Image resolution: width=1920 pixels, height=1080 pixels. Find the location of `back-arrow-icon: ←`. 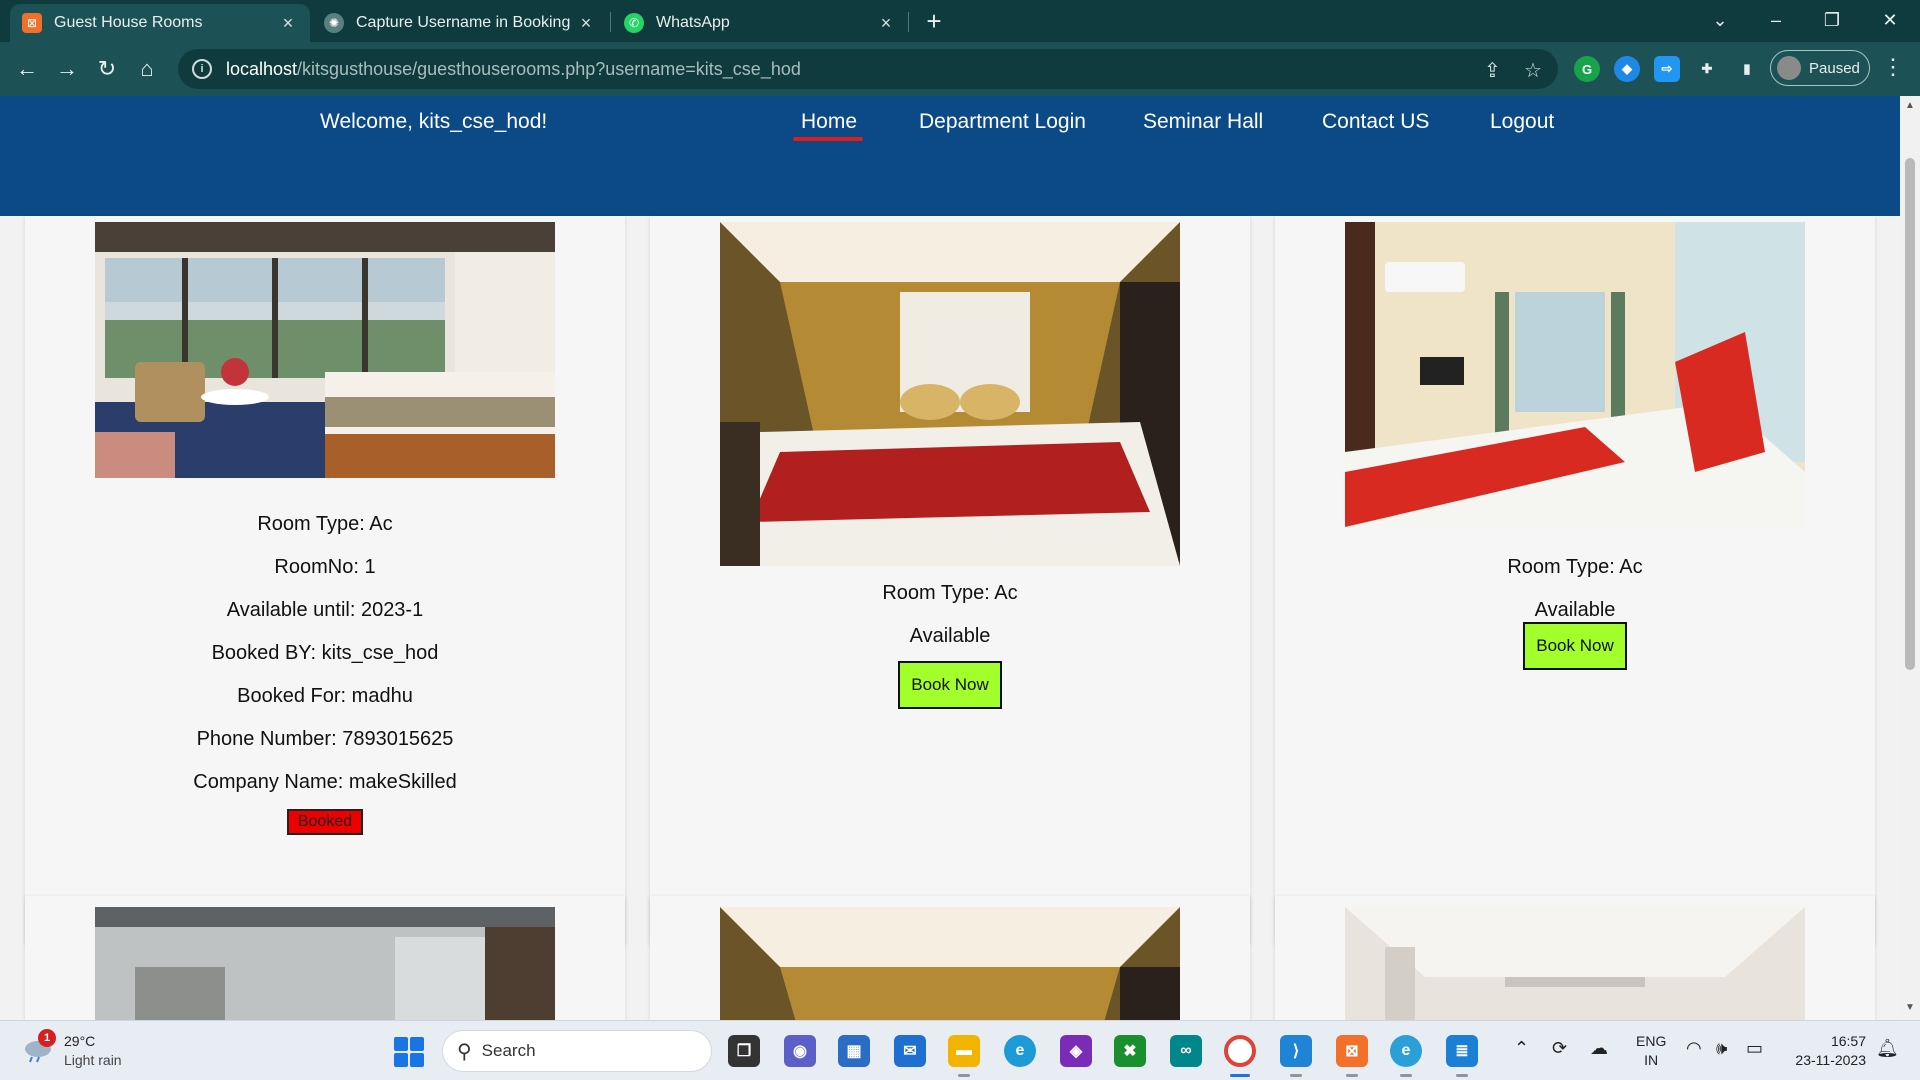

back-arrow-icon: ← is located at coordinates (27, 69).